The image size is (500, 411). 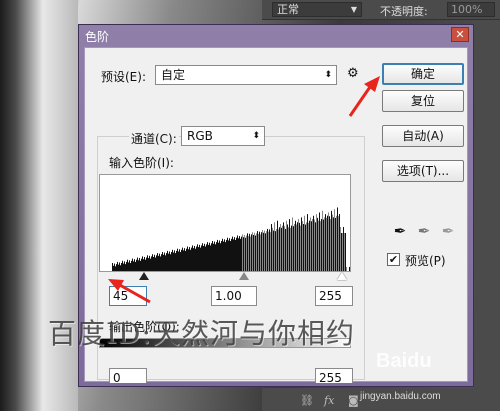 What do you see at coordinates (353, 400) in the screenshot?
I see `mask-icon: ◙` at bounding box center [353, 400].